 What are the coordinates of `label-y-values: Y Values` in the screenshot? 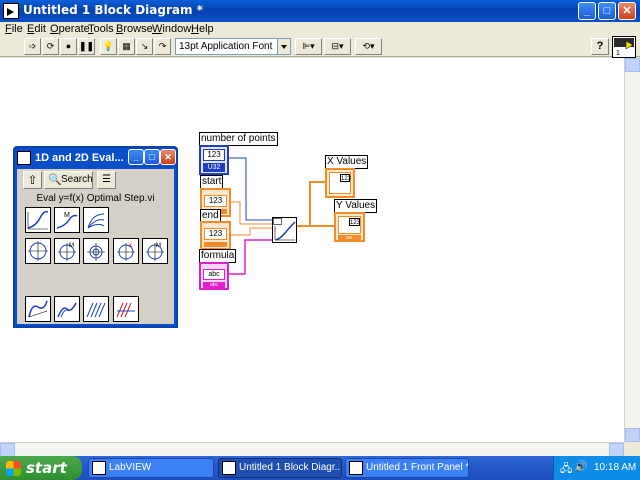 It's located at (356, 206).